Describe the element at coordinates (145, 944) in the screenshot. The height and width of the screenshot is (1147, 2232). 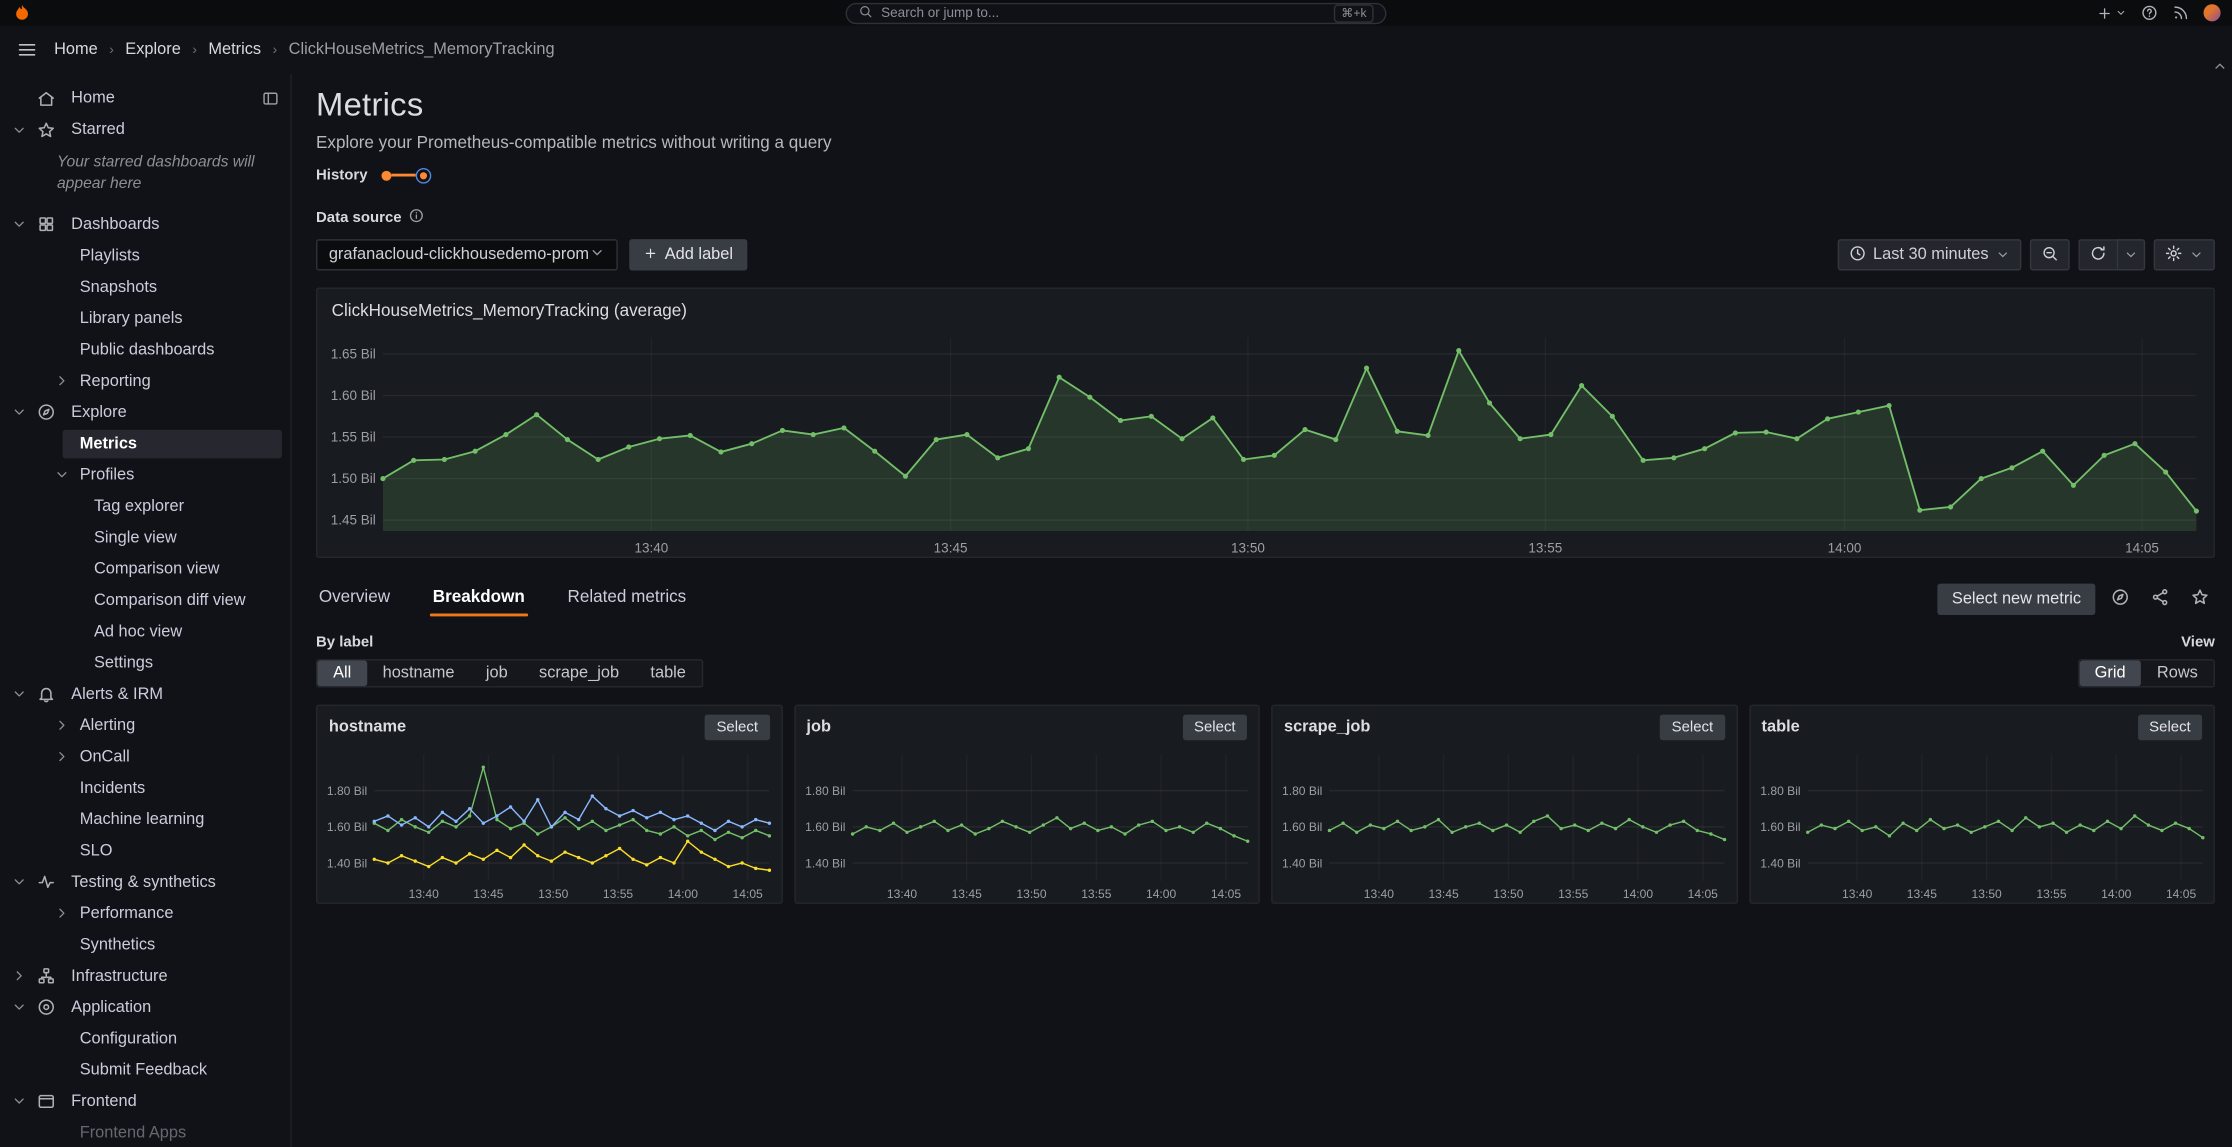
I see `sidebar-item-synthetics: Synthetics` at that location.